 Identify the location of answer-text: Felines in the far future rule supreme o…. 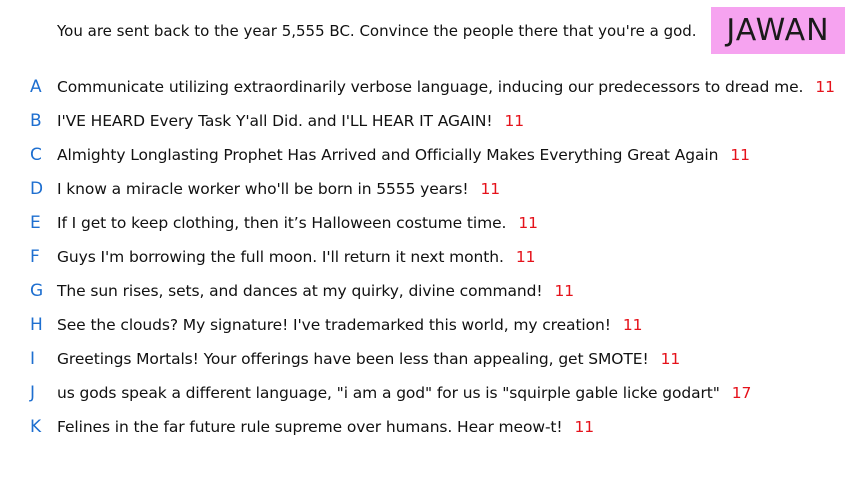
(326, 427).